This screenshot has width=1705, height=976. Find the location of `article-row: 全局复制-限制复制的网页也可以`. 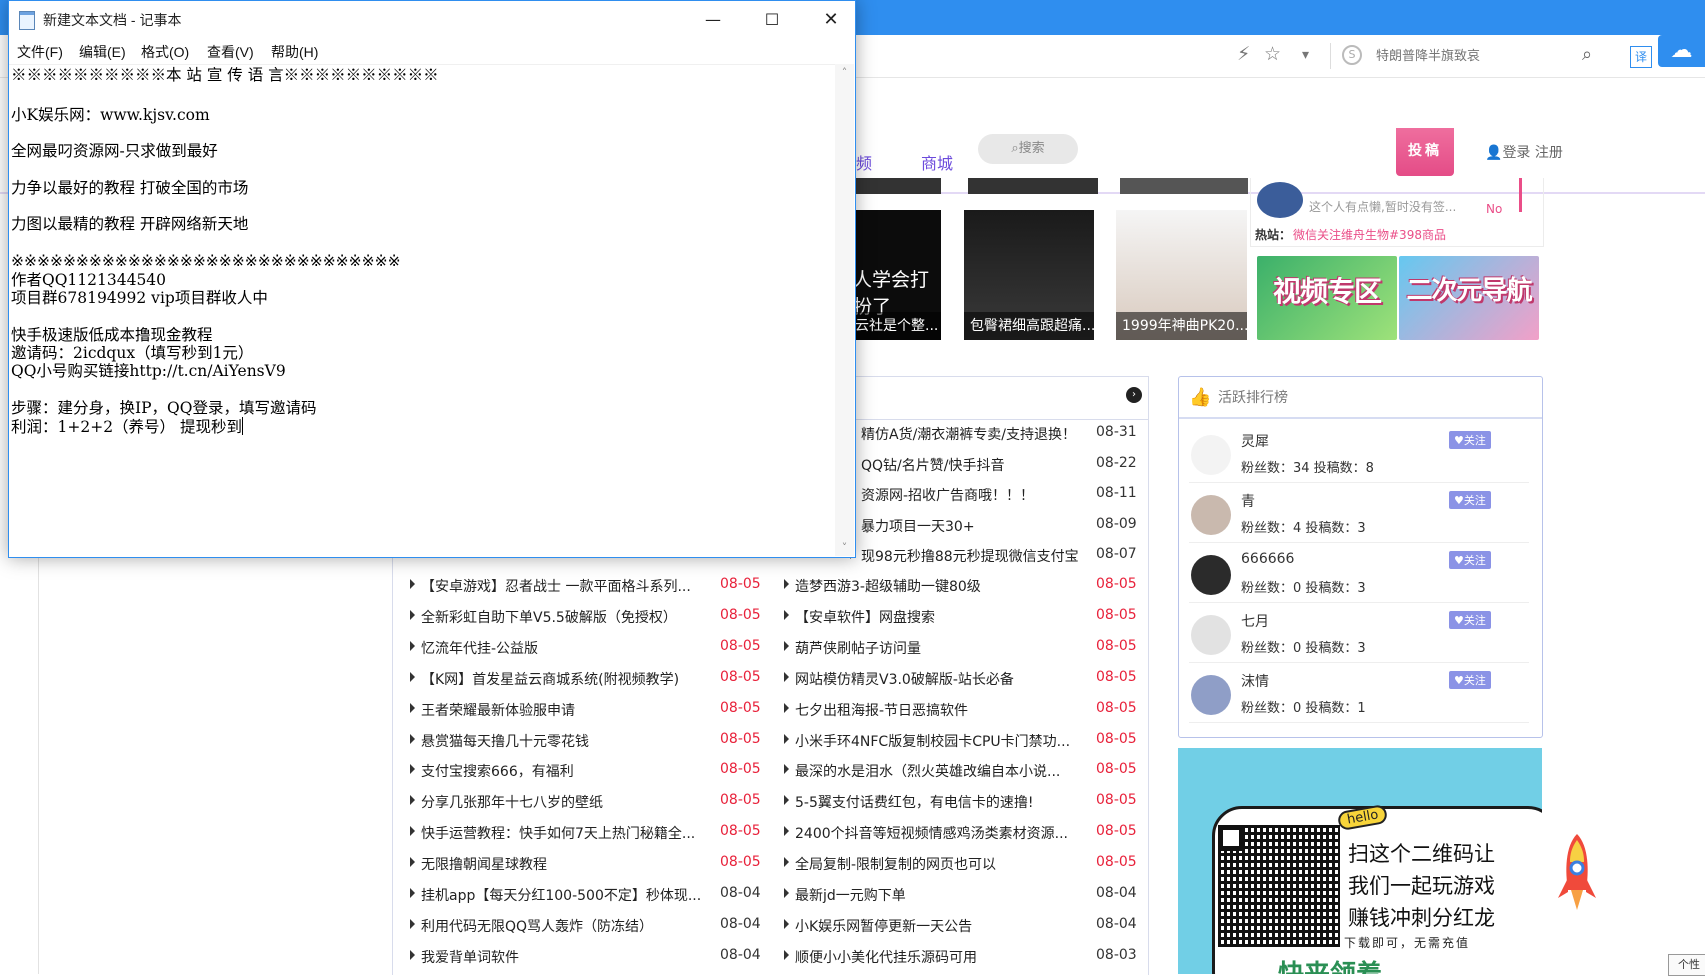

article-row: 全局复制-限制复制的网页也可以 is located at coordinates (890, 865).